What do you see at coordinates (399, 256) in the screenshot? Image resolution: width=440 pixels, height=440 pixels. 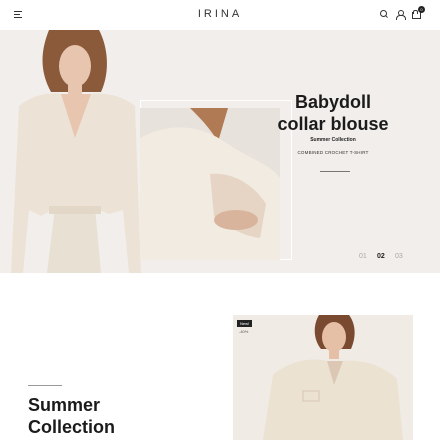 I see `slide-pager-03: 03` at bounding box center [399, 256].